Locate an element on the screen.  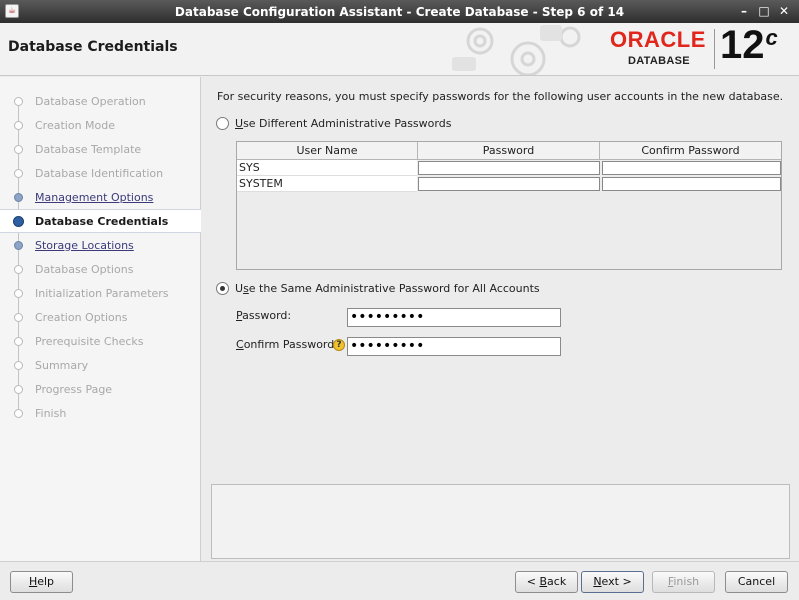
step-progress-page: Progress Page is located at coordinates (100, 389).